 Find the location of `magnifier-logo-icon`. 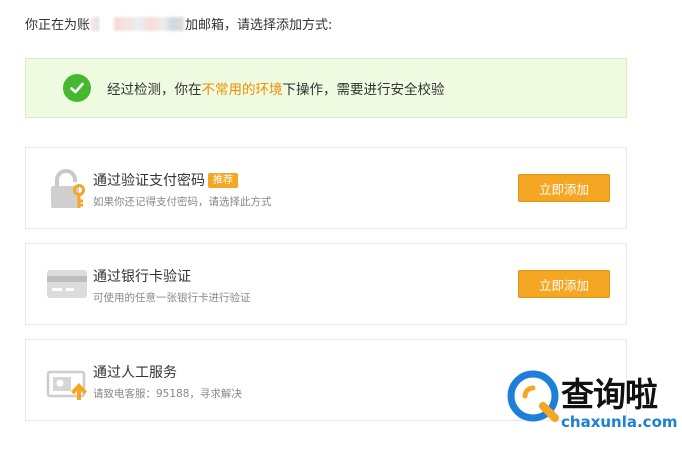

magnifier-logo-icon is located at coordinates (533, 396).